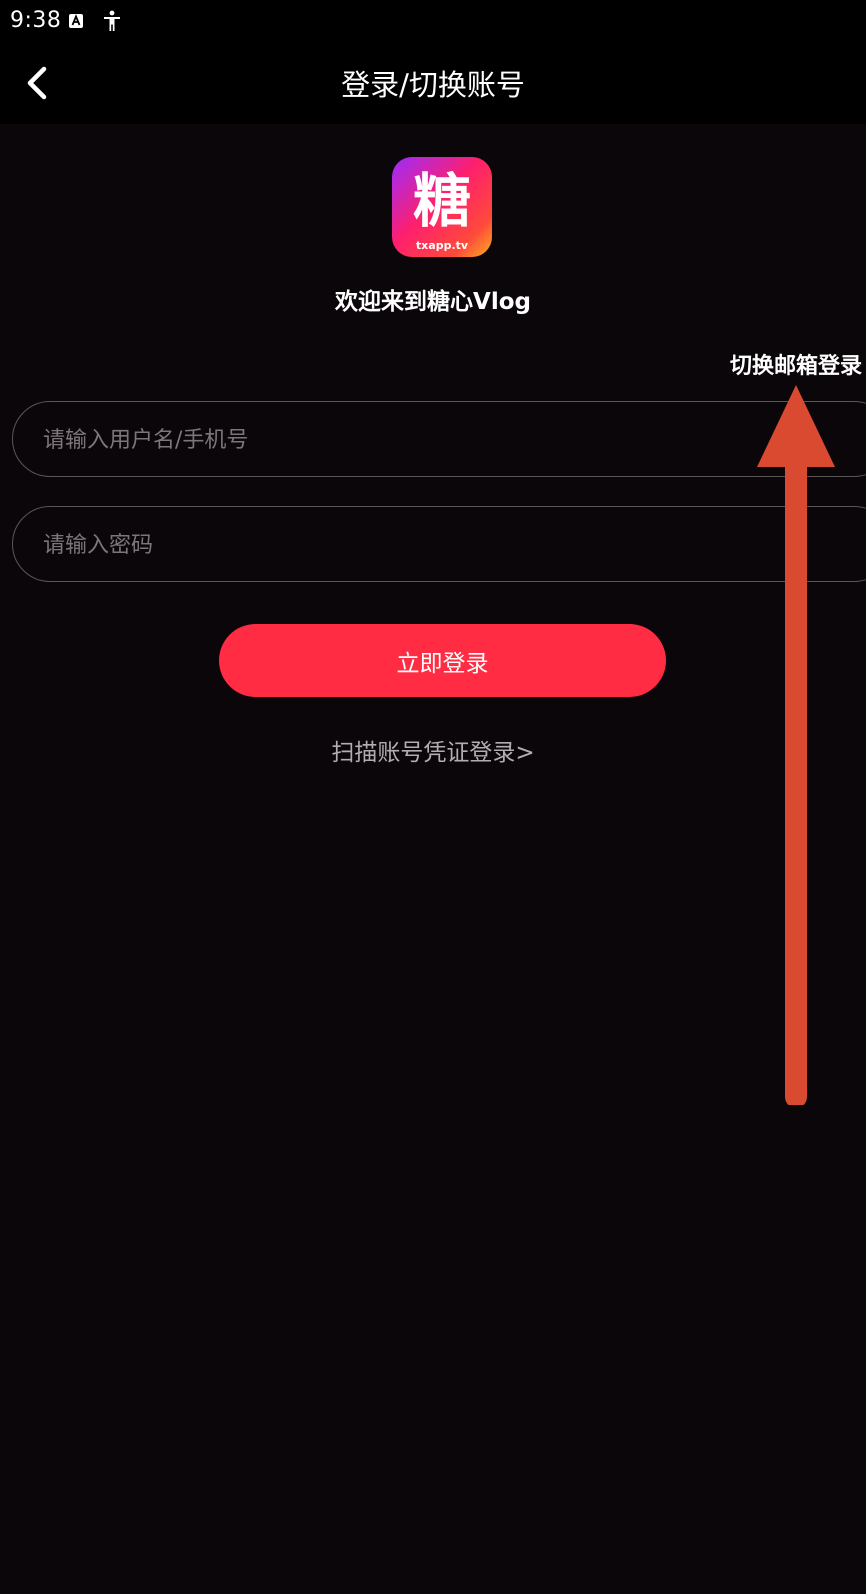  What do you see at coordinates (433, 750) in the screenshot?
I see `scan-credential-login-link: 扫描账号凭证登录>` at bounding box center [433, 750].